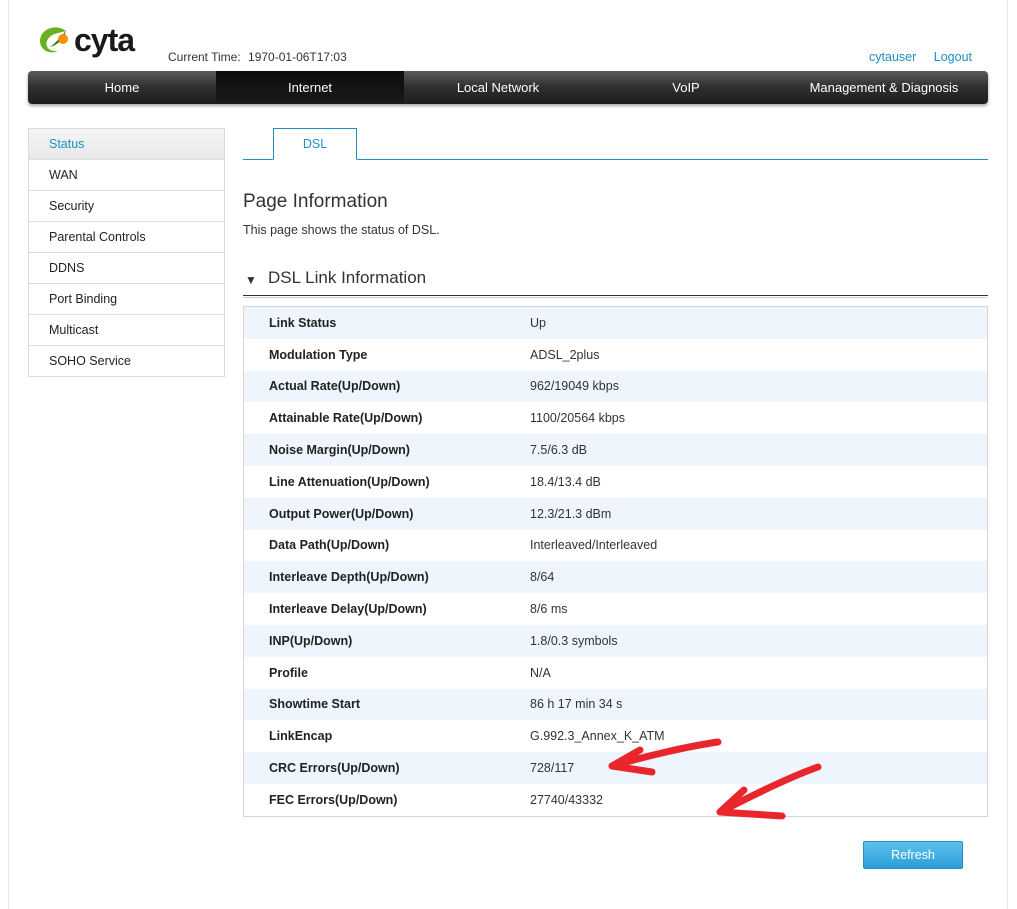 This screenshot has height=909, width=1017. What do you see at coordinates (594, 545) in the screenshot?
I see `row-value: Interleaved/Interleaved` at bounding box center [594, 545].